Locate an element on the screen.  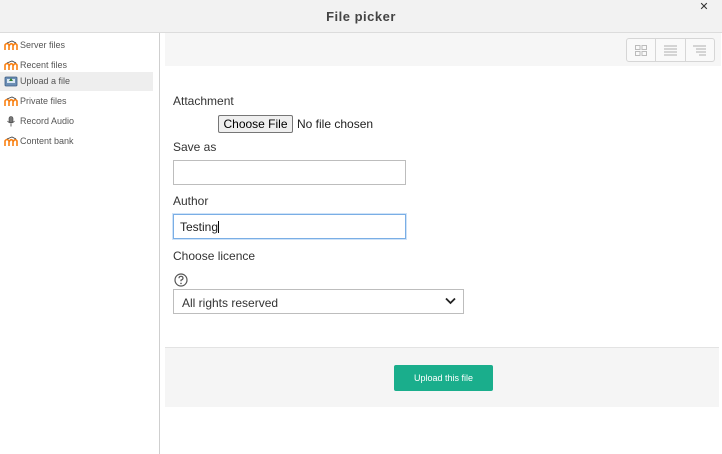
author-value: Testing is located at coordinates (199, 227).